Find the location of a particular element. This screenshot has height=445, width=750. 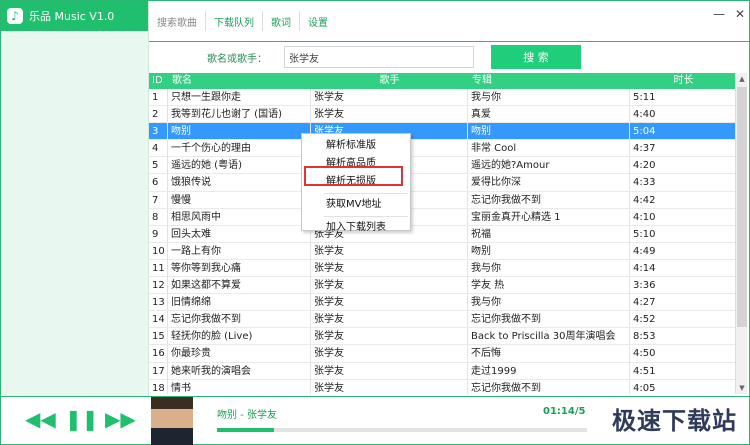

cell-song: 回头太难 is located at coordinates (239, 233).